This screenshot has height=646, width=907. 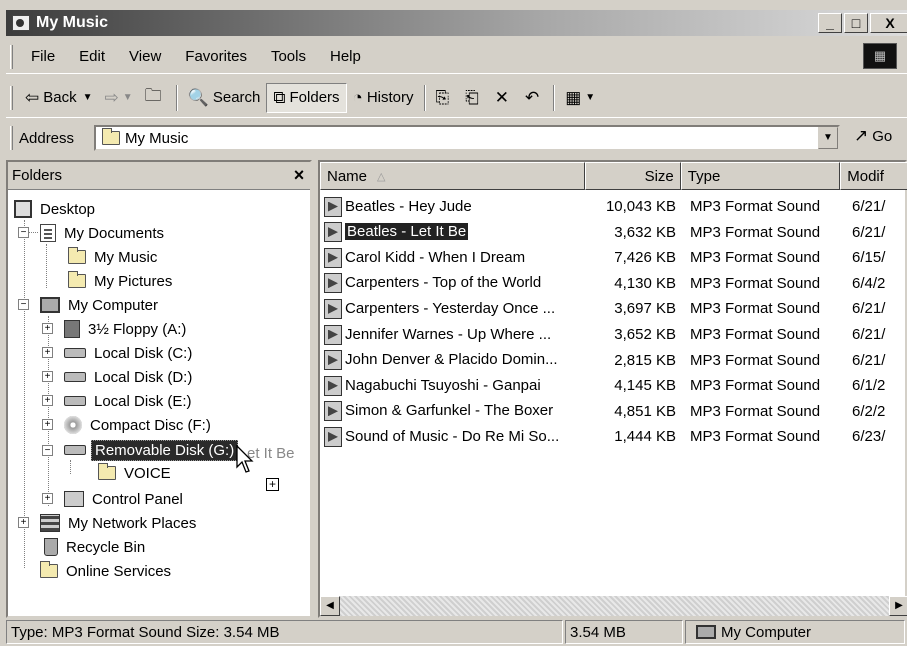 I want to click on column-header-type: Type, so click(x=760, y=176).